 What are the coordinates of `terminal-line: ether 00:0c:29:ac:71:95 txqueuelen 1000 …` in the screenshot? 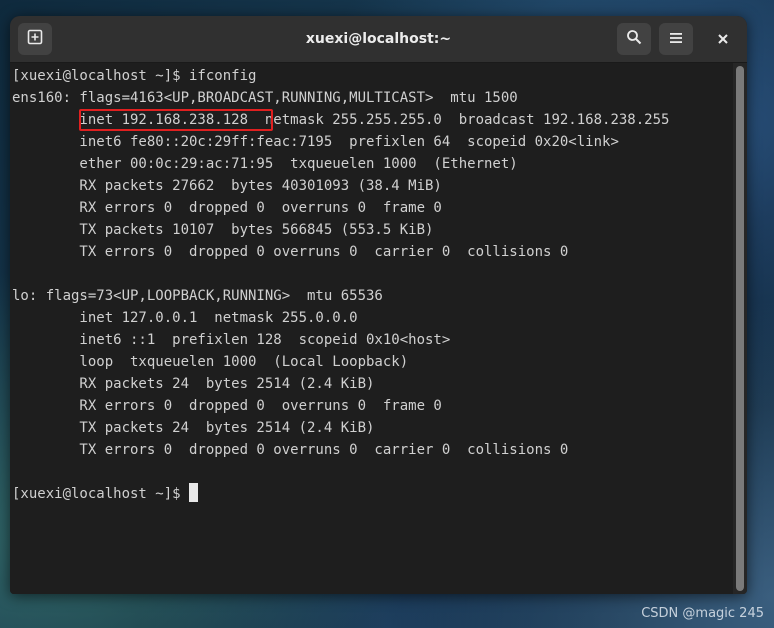 It's located at (265, 164).